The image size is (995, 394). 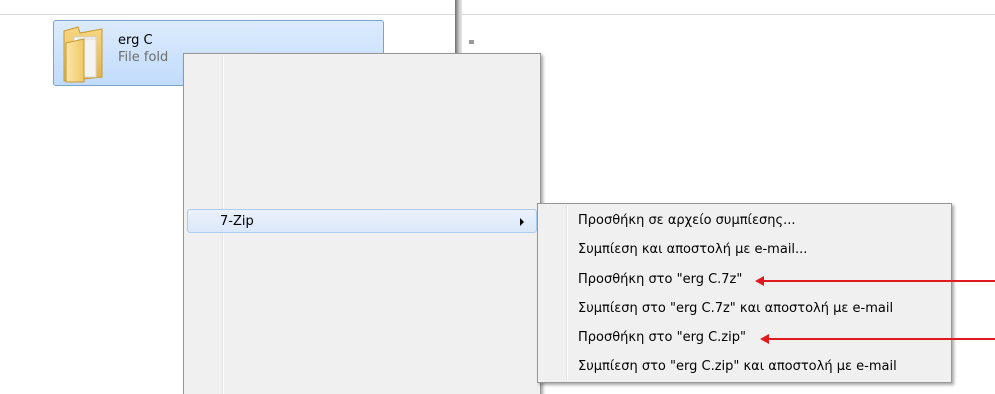 What do you see at coordinates (362, 221) in the screenshot?
I see `menu-item-7zip: 7-Zip` at bounding box center [362, 221].